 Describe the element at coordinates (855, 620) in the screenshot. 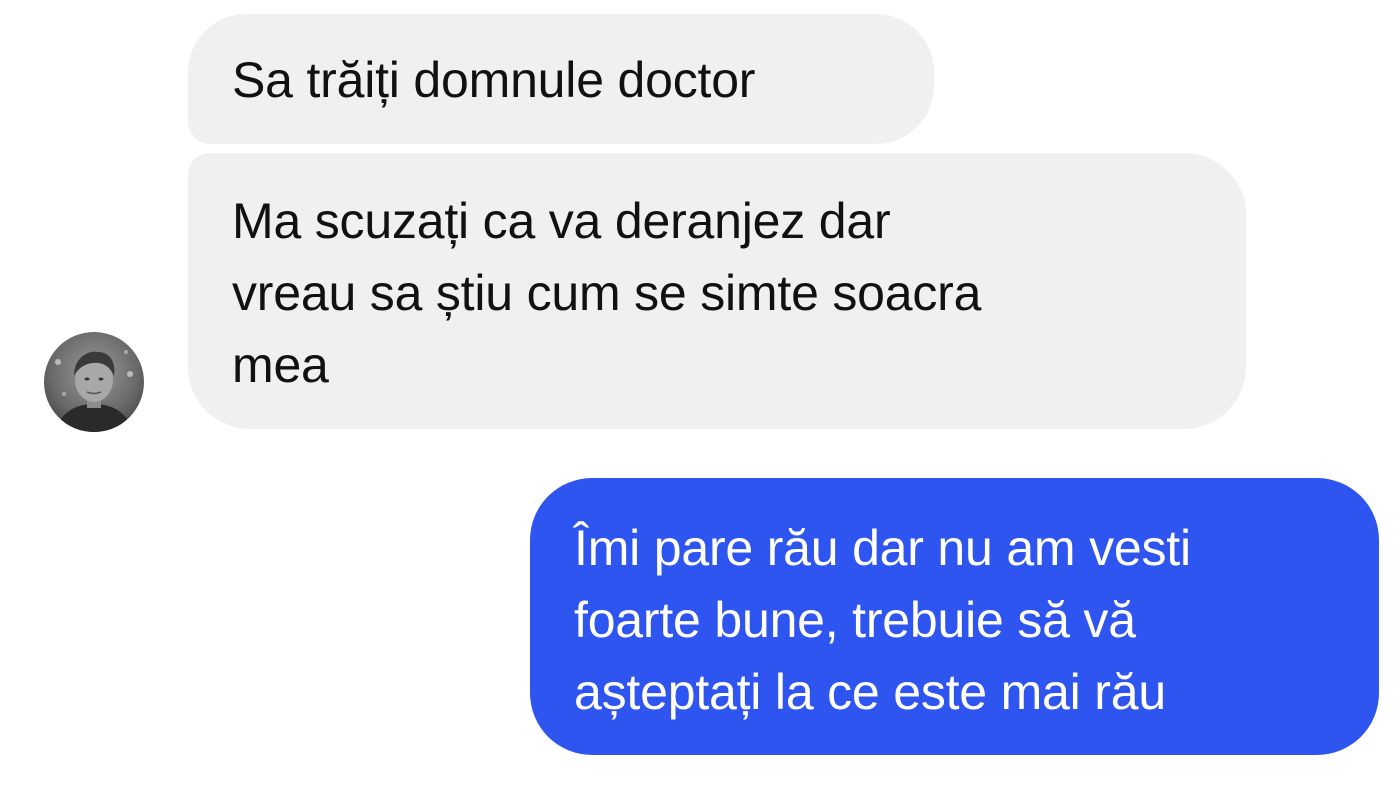

I see `message-text: foarte bune, trebuie să vă` at that location.